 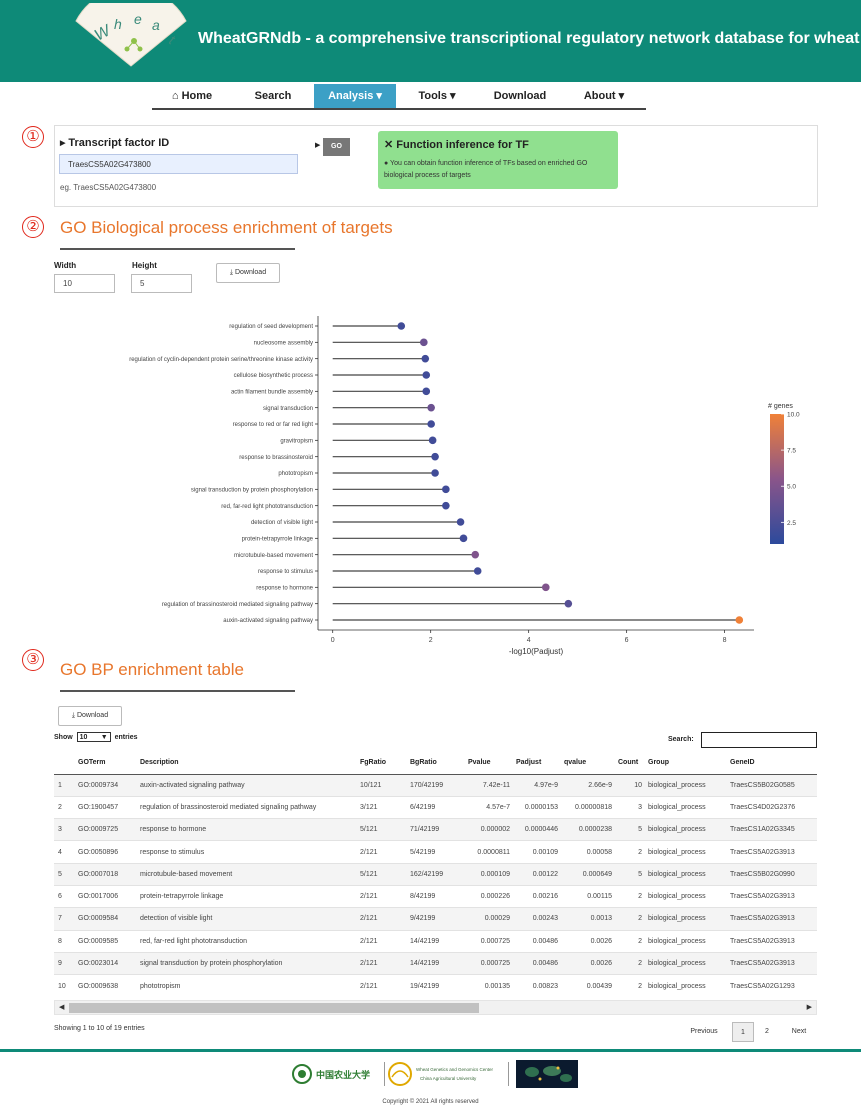 I want to click on nav-home: ⌂ Home, so click(x=192, y=96).